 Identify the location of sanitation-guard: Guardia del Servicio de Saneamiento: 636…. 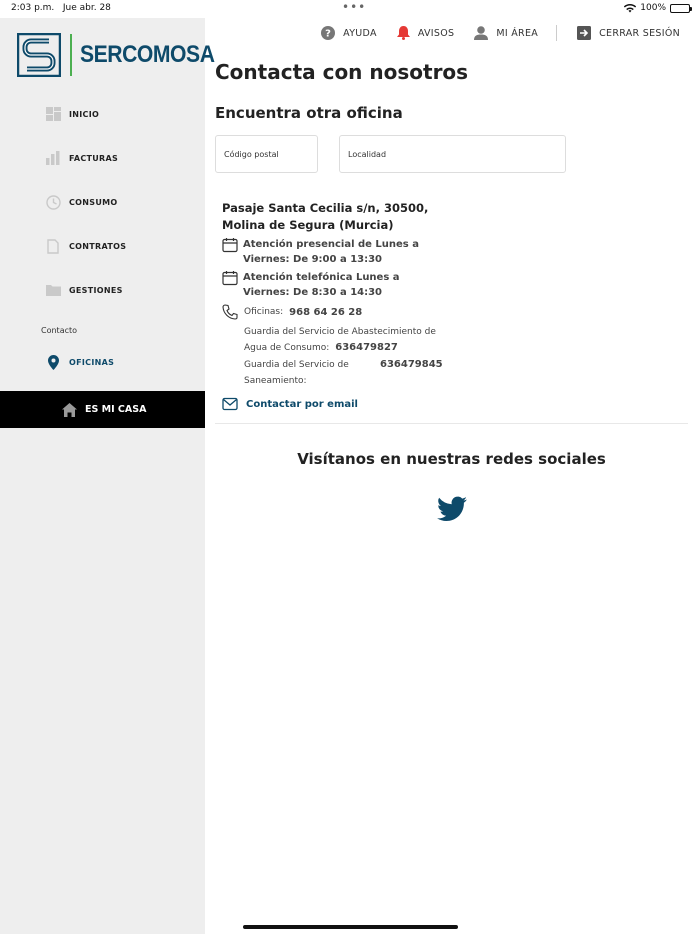
(344, 373).